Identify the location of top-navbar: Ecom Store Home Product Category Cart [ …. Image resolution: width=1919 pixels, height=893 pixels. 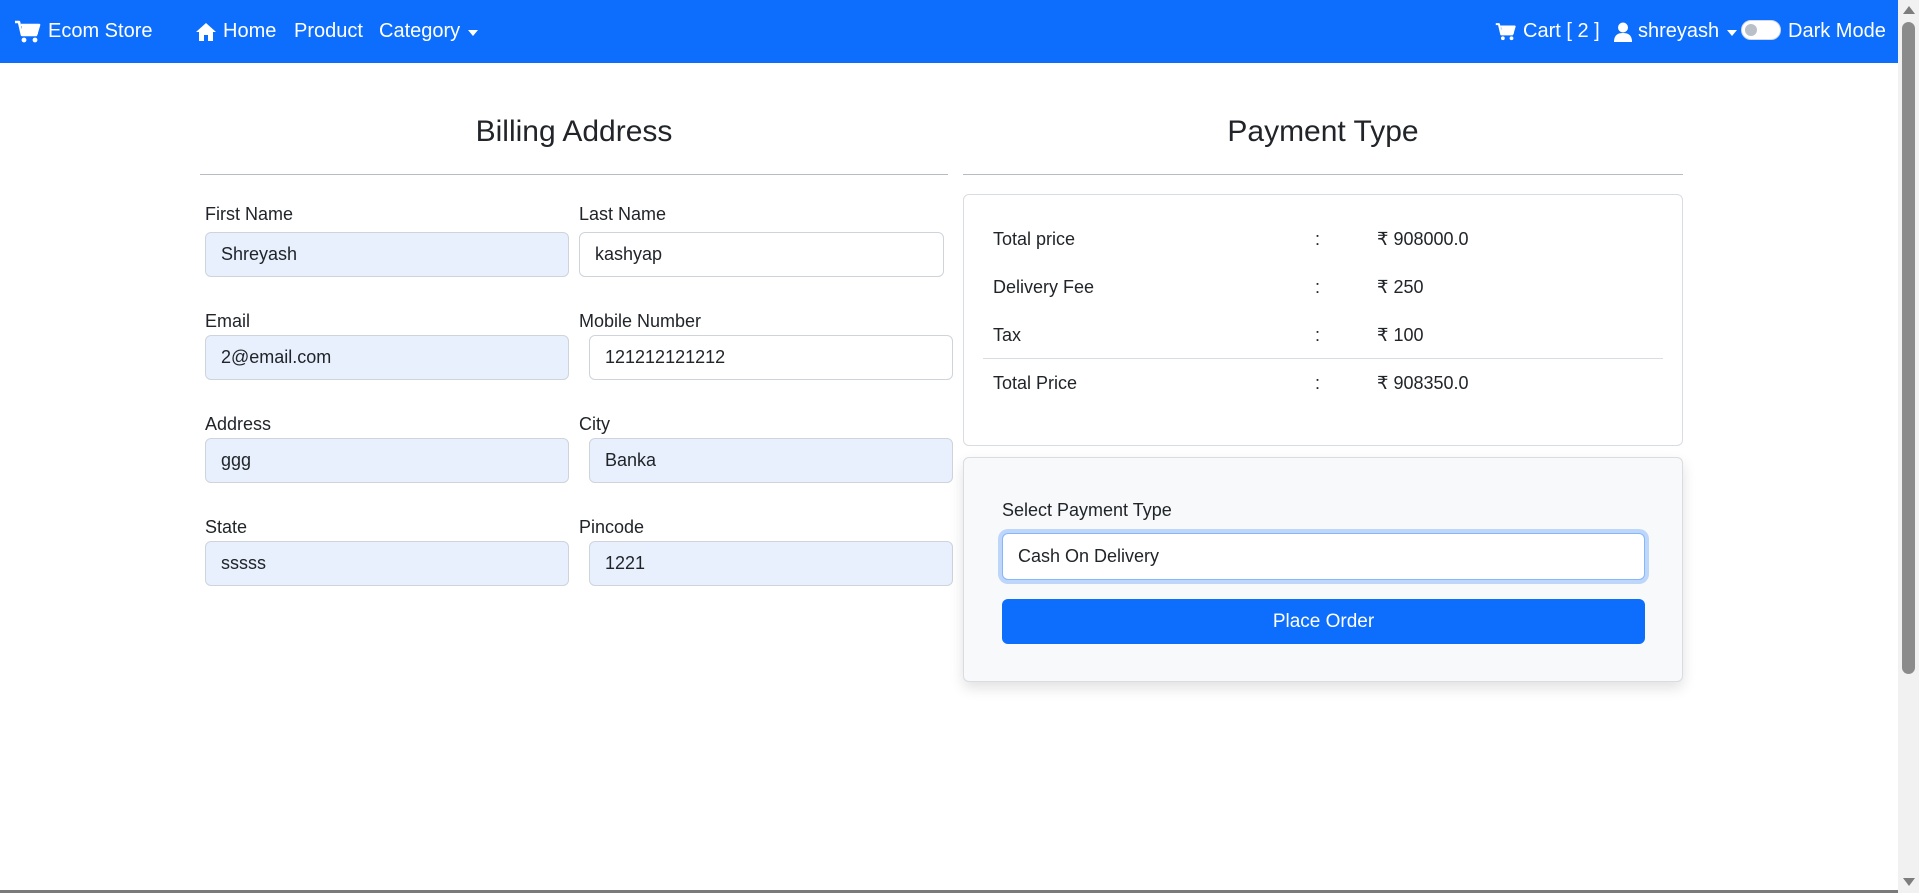
(949, 31).